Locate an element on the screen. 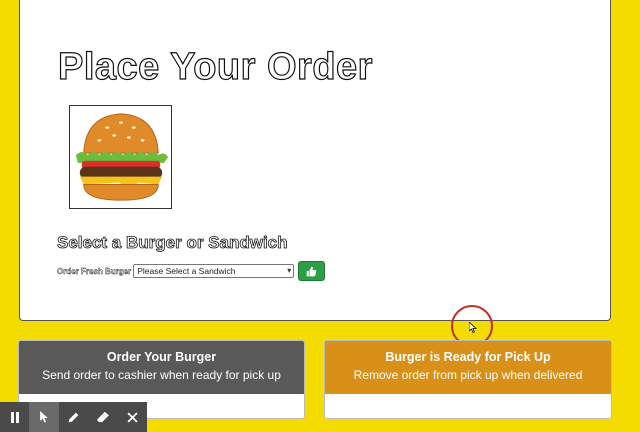 The image size is (640, 432). eraser-icon is located at coordinates (102, 417).